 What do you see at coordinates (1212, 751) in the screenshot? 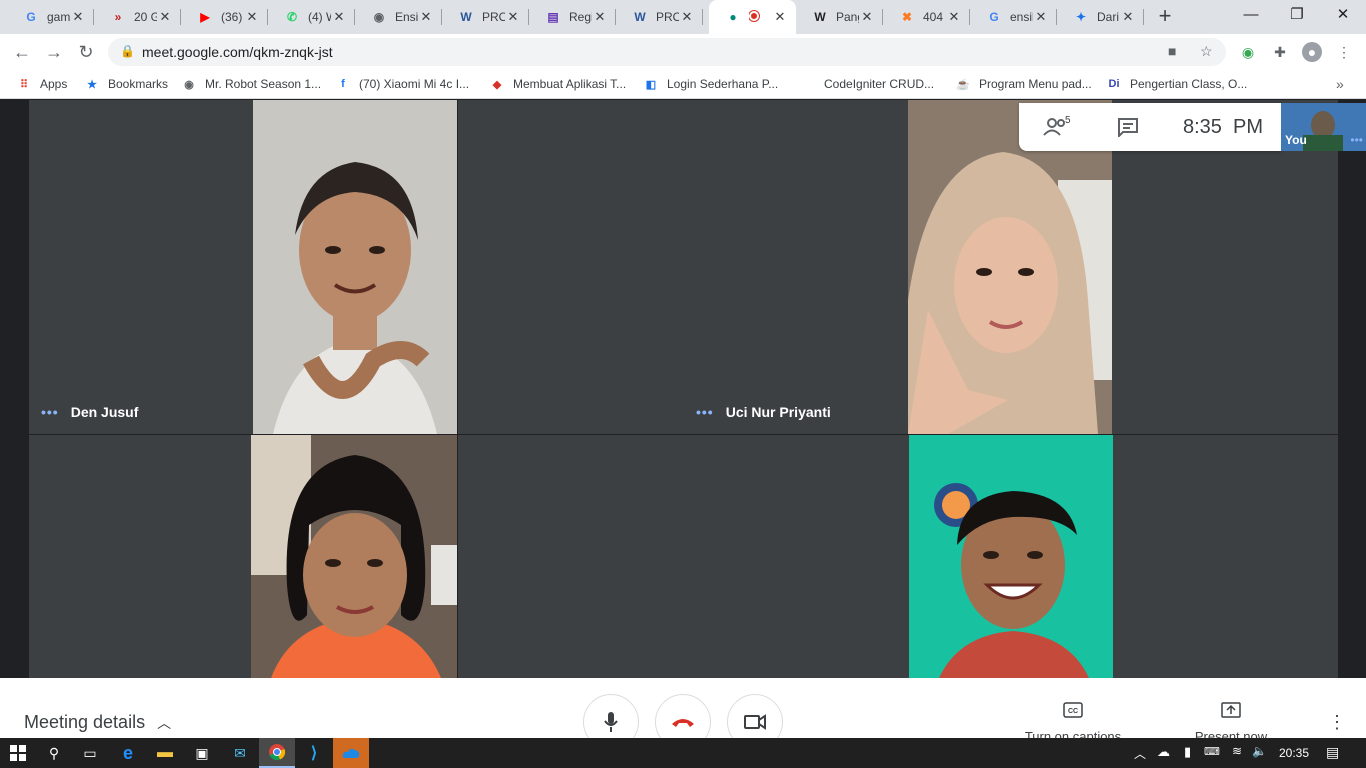
I see `input-method-icon: ⌨` at bounding box center [1212, 751].